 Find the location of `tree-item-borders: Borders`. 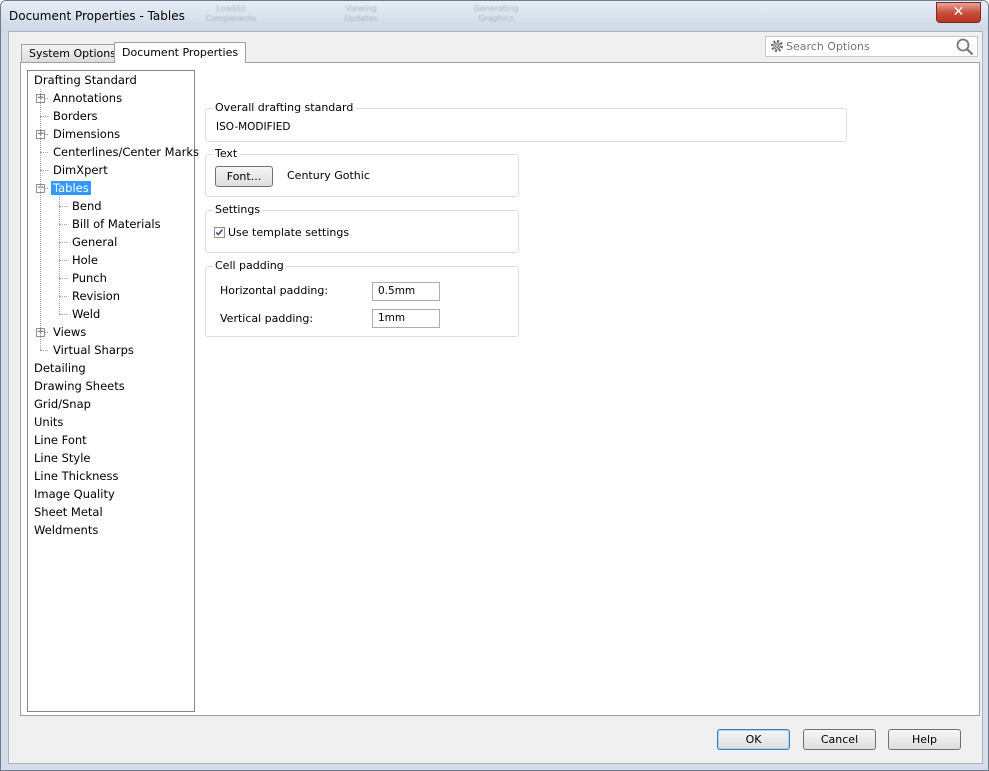

tree-item-borders: Borders is located at coordinates (75, 116).